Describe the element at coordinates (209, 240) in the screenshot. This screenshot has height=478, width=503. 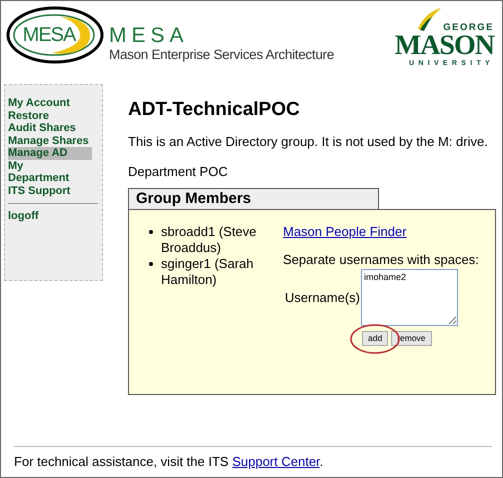
I see `member-text: sbroadd1 (Steve Broaddus)` at that location.